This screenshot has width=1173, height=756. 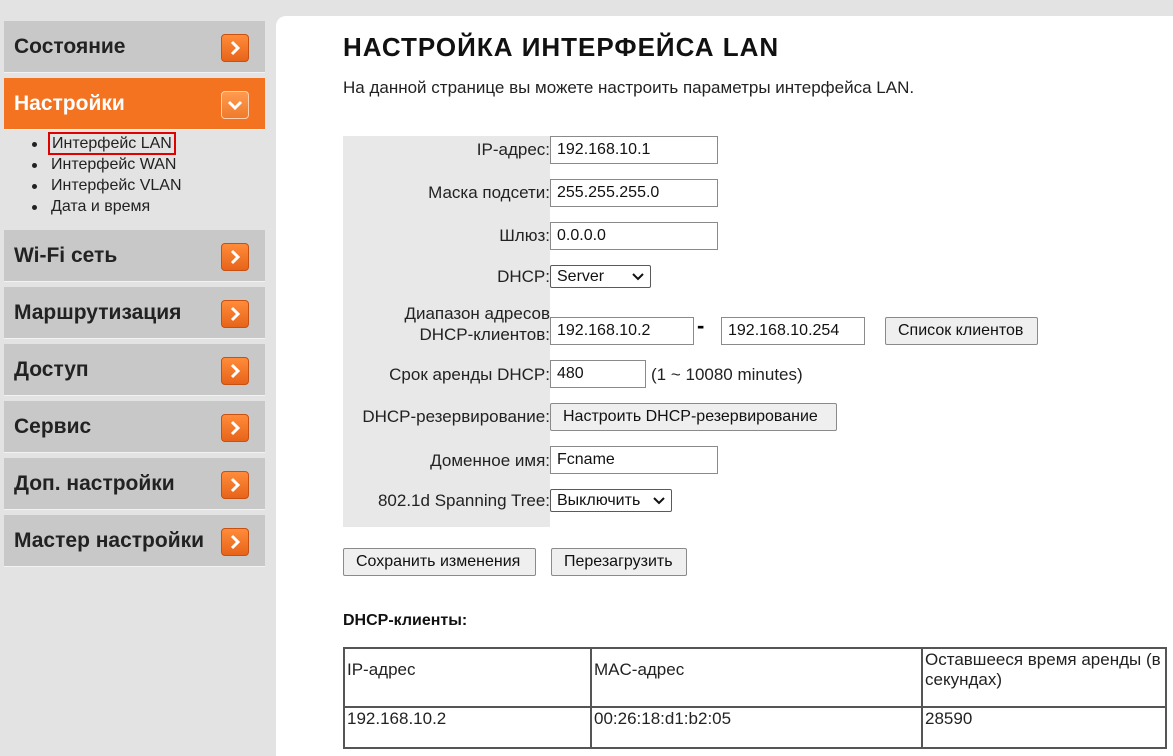 I want to click on submenu-item-label: Интерфейс LAN, so click(x=112, y=143).